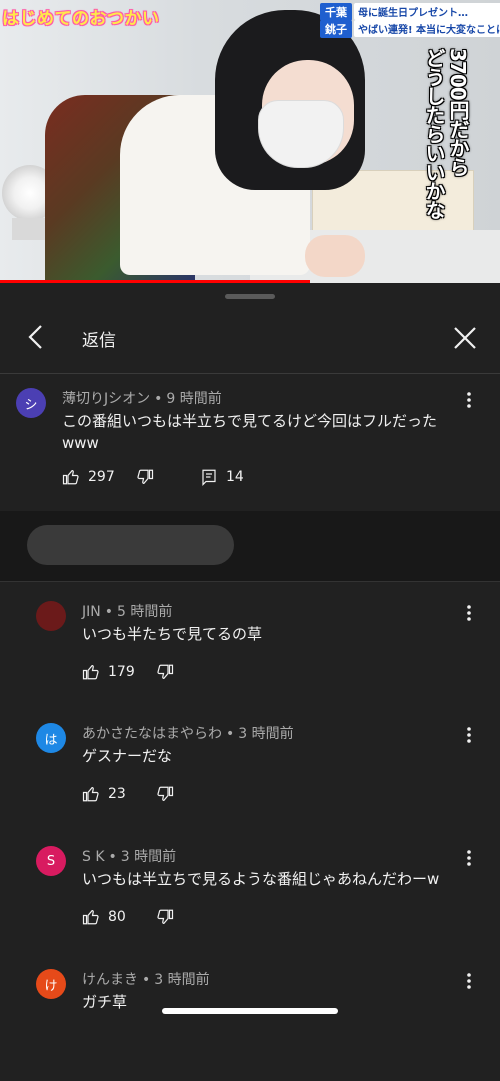 This screenshot has height=1081, width=500. What do you see at coordinates (110, 980) in the screenshot?
I see `comment-author: けんまき` at bounding box center [110, 980].